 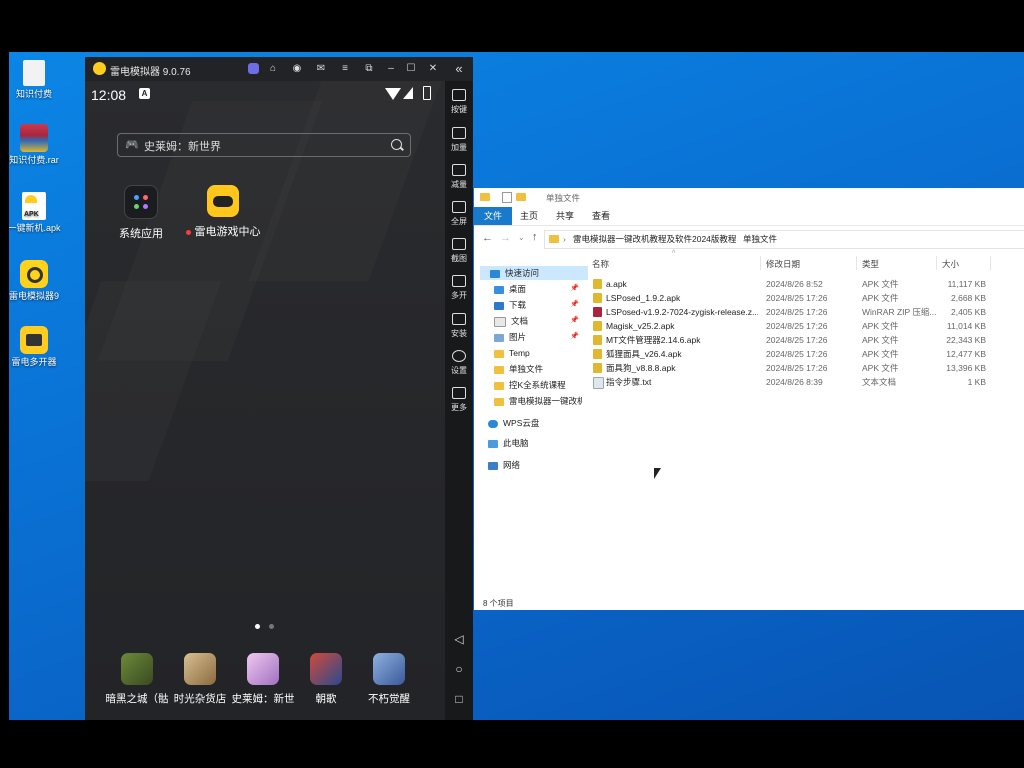 I want to click on pin-icon: 📌, so click(x=574, y=288).